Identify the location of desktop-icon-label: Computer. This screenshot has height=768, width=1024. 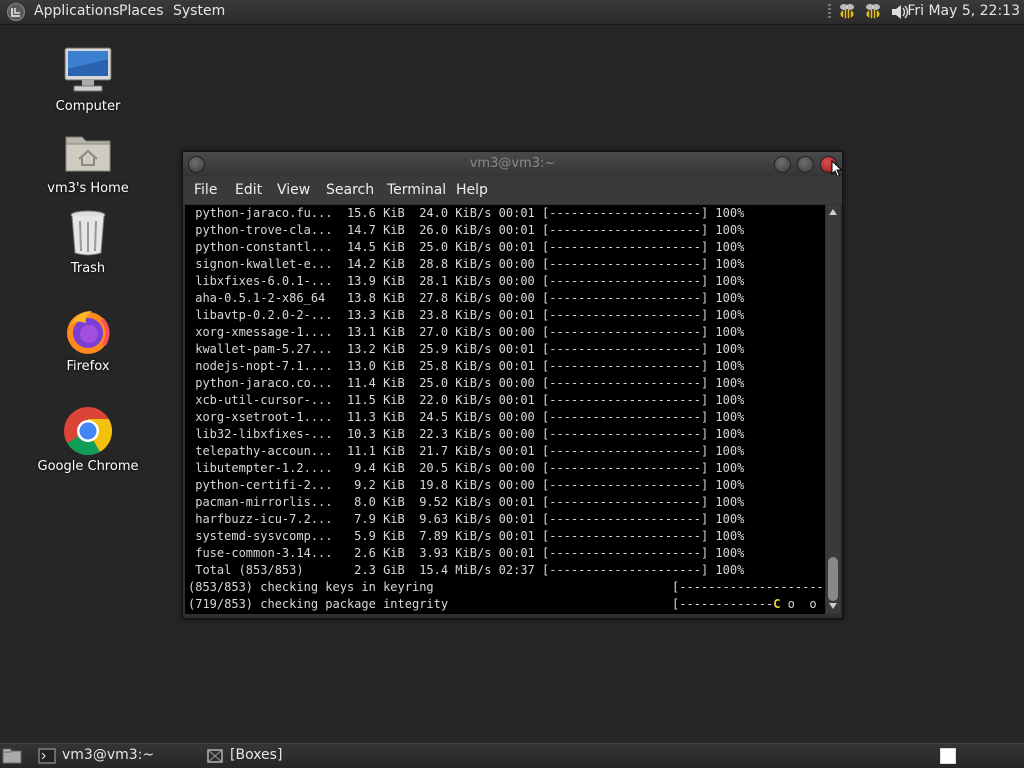
(88, 106).